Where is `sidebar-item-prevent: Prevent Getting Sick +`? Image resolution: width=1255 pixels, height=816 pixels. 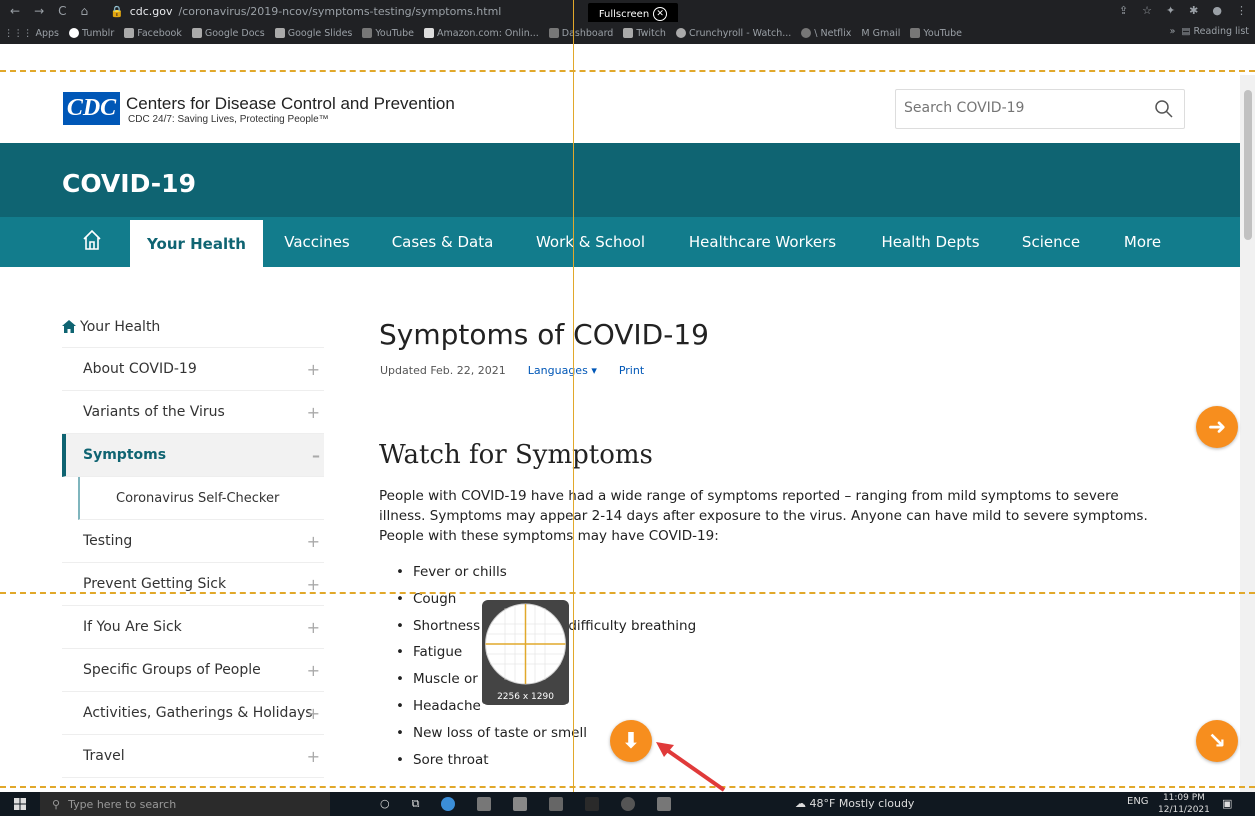 sidebar-item-prevent: Prevent Getting Sick + is located at coordinates (193, 584).